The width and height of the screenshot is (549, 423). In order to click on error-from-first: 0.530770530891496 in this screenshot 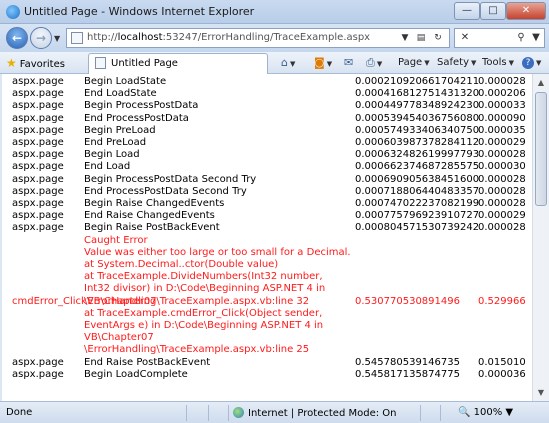, I will do `click(407, 301)`.